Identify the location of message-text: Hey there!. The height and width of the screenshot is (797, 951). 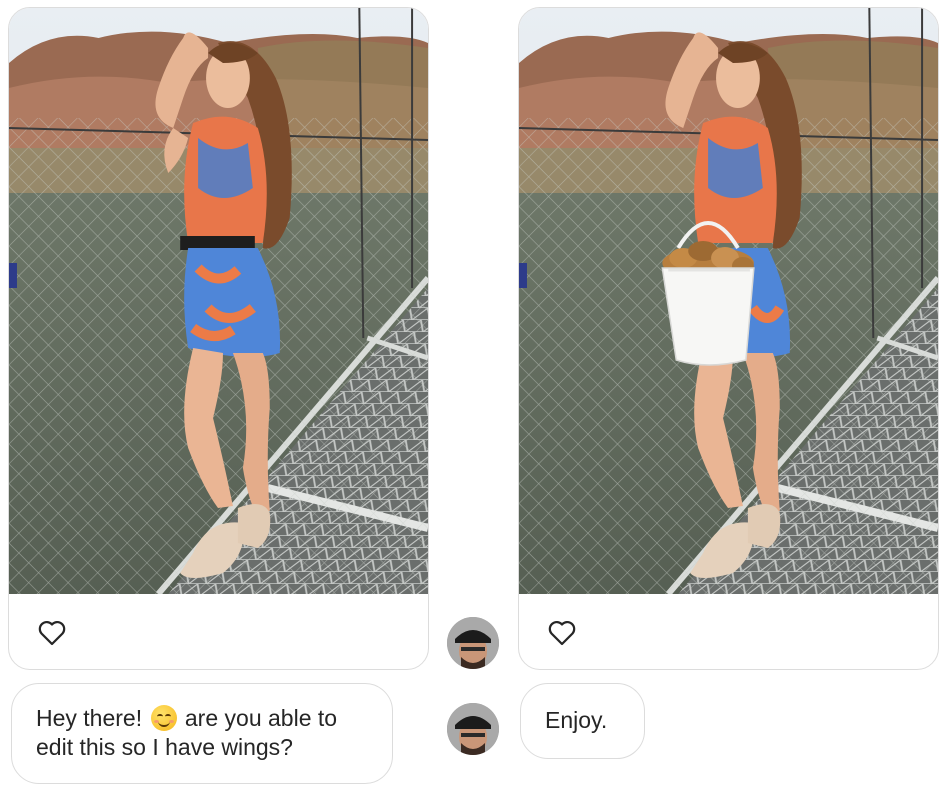
(89, 718).